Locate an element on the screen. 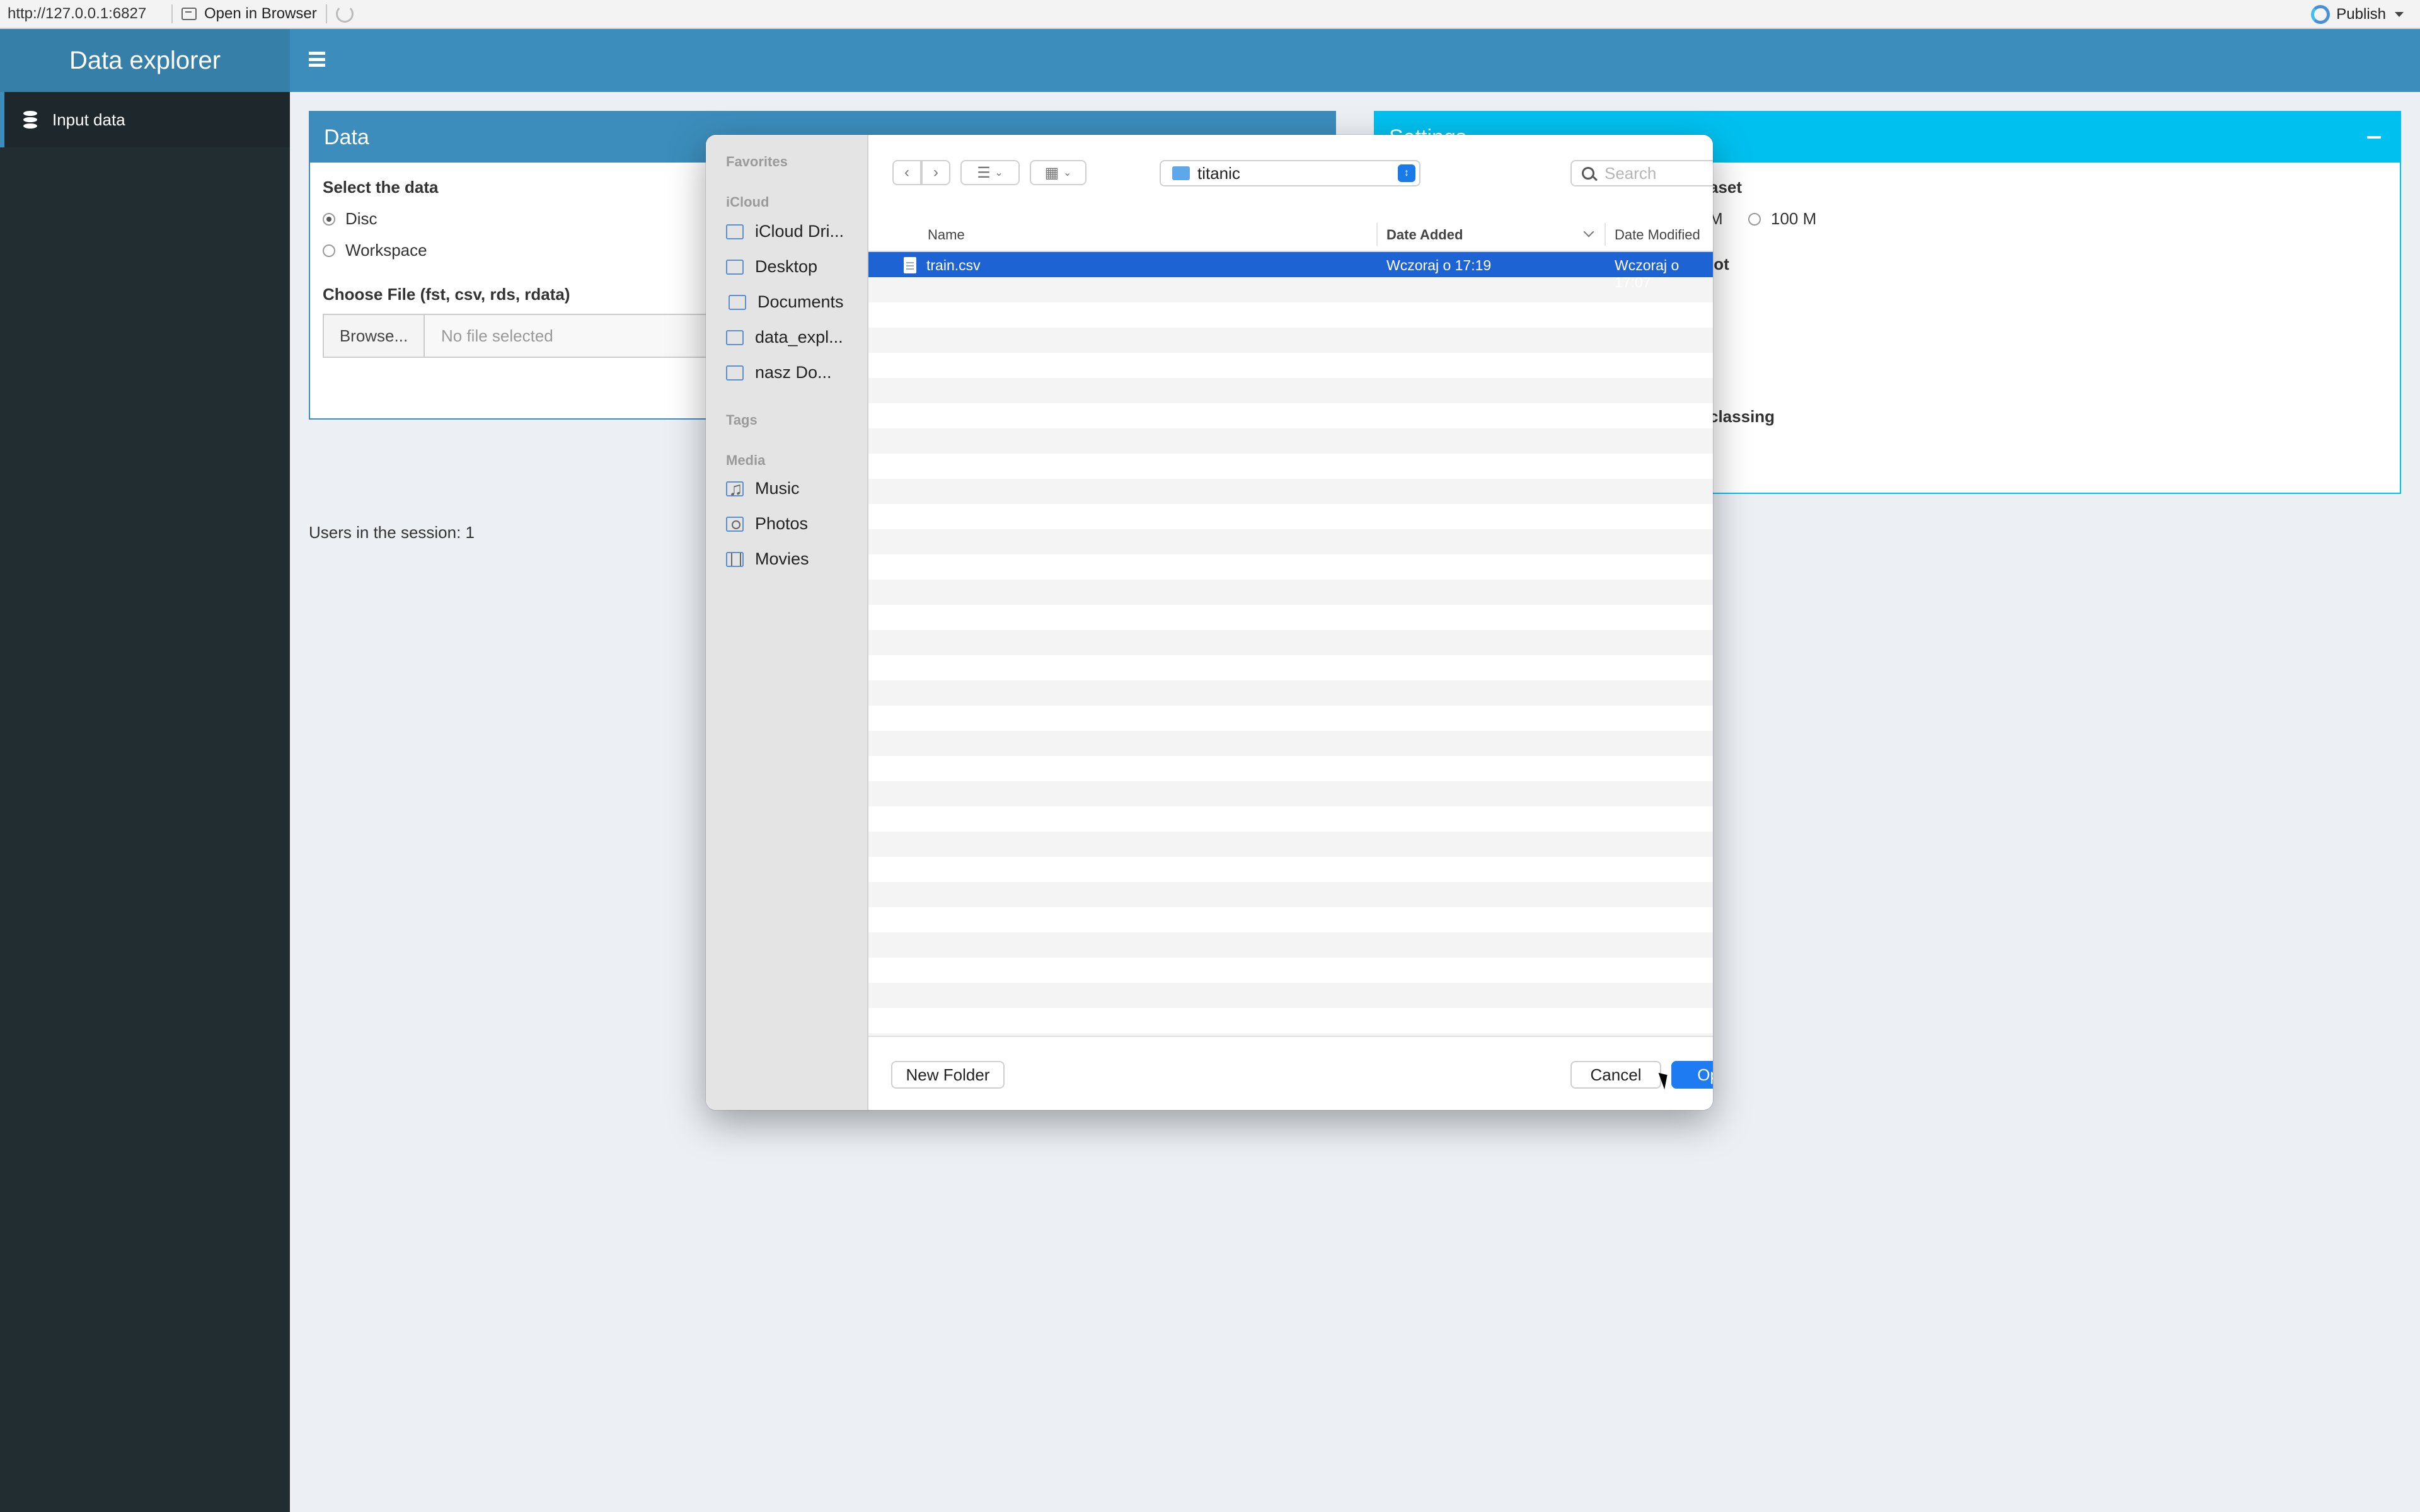 The width and height of the screenshot is (2420, 1512). chevron-down-icon is located at coordinates (2399, 14).